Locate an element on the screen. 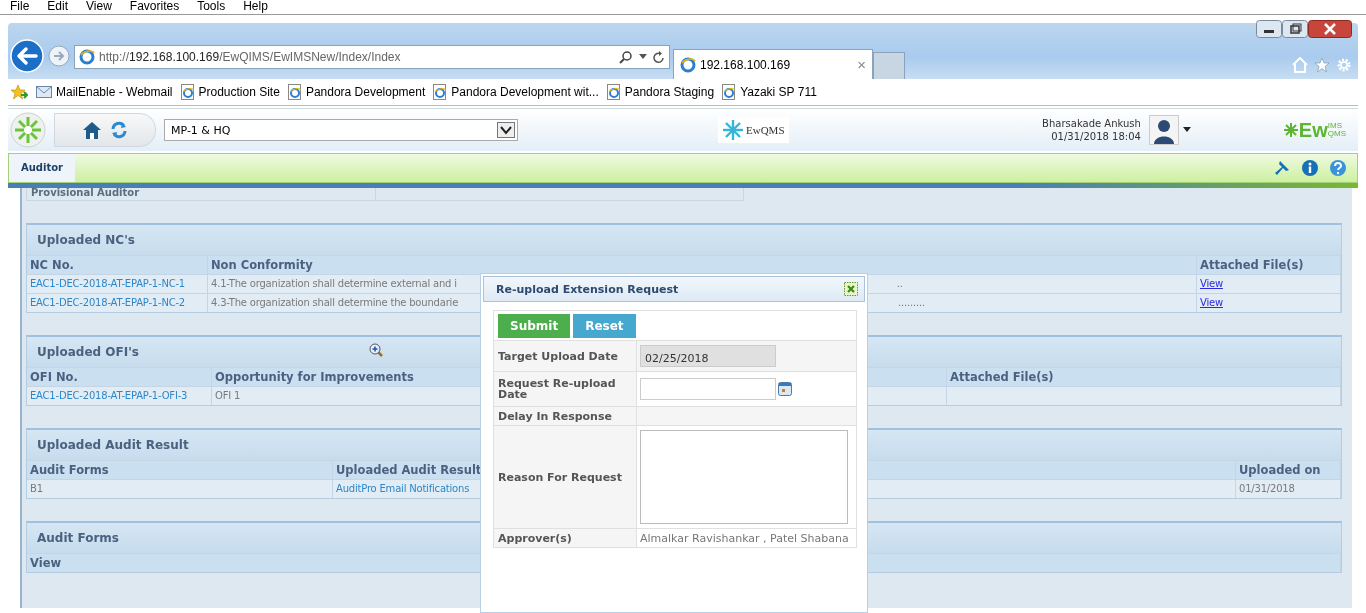 The width and height of the screenshot is (1366, 613). table-cell-text: 4.1-The organization shall determine external and i is located at coordinates (334, 284).